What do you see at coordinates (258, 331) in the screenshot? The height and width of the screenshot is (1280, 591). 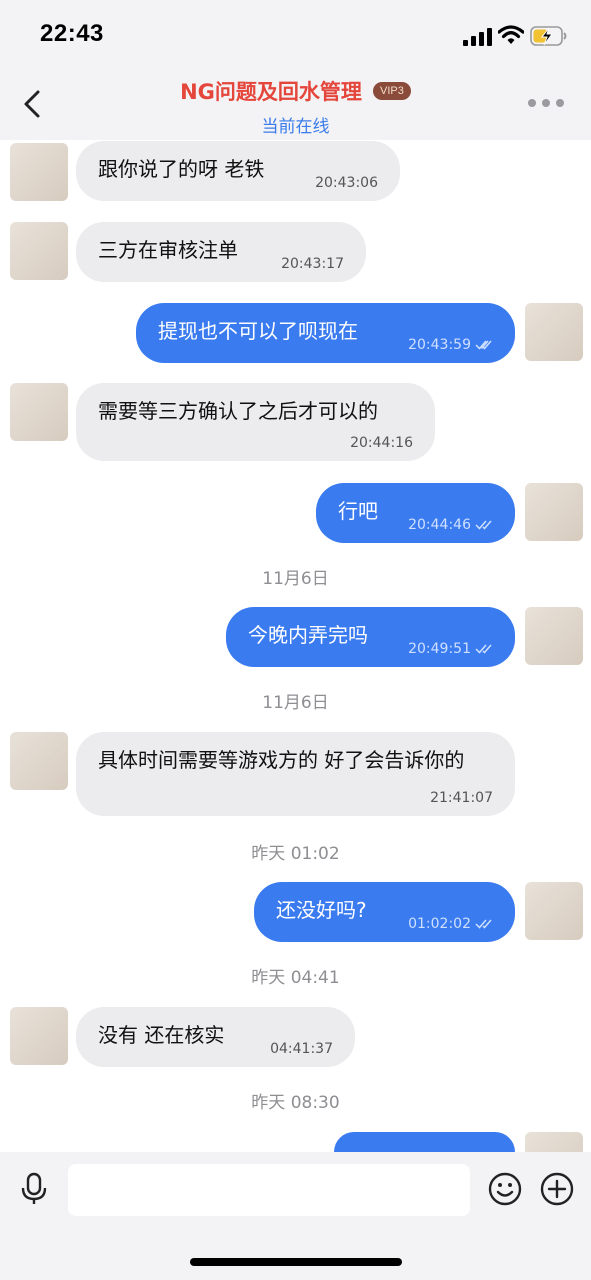 I see `message-text: 提现也不可以了呗现在` at bounding box center [258, 331].